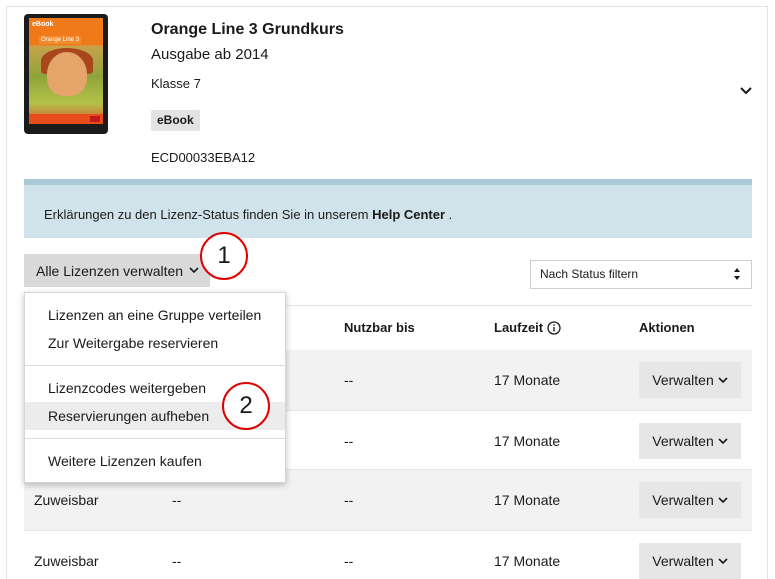 This screenshot has height=579, width=775. What do you see at coordinates (388, 554) in the screenshot?
I see `table-row: Zuweisbar -- -- 17 Monate Verwalten` at bounding box center [388, 554].